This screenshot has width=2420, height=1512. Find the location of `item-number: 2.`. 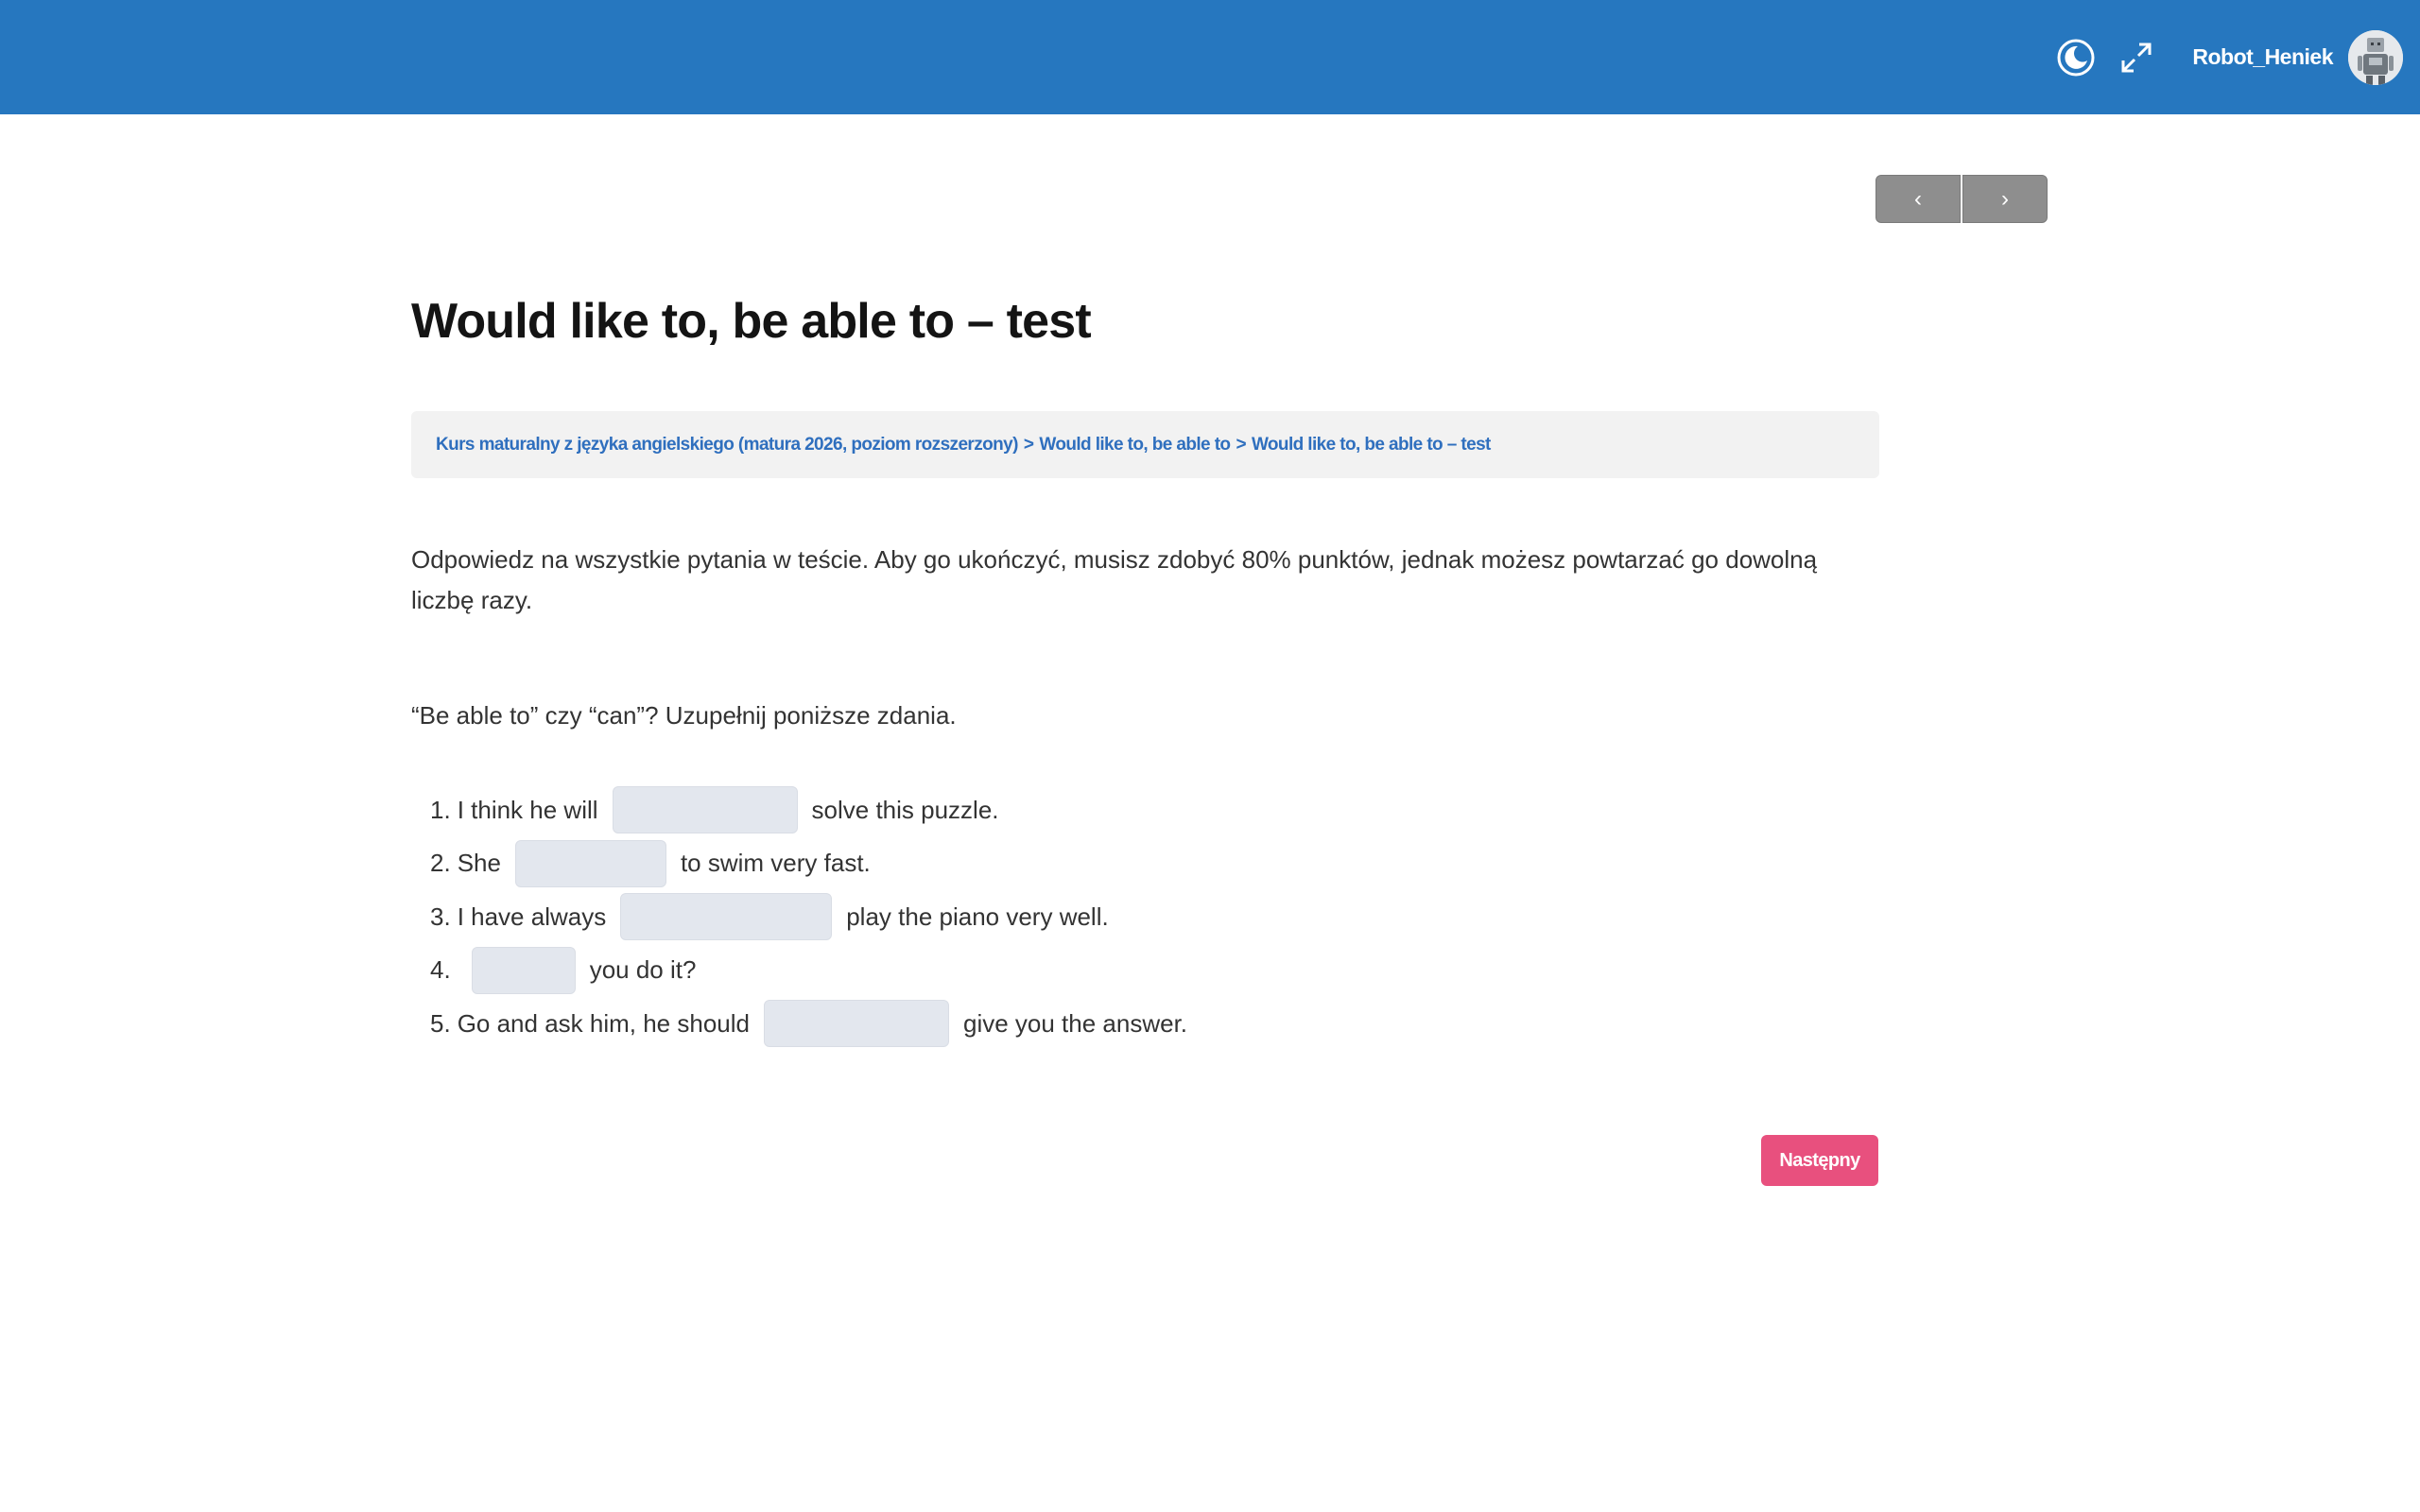

item-number: 2. is located at coordinates (440, 863).